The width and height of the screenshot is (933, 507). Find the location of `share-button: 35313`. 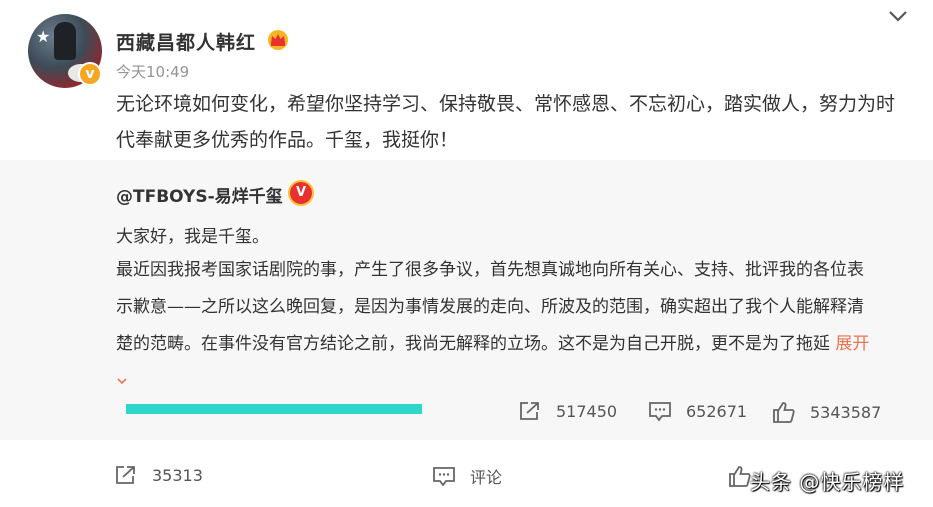

share-button: 35313 is located at coordinates (158, 475).